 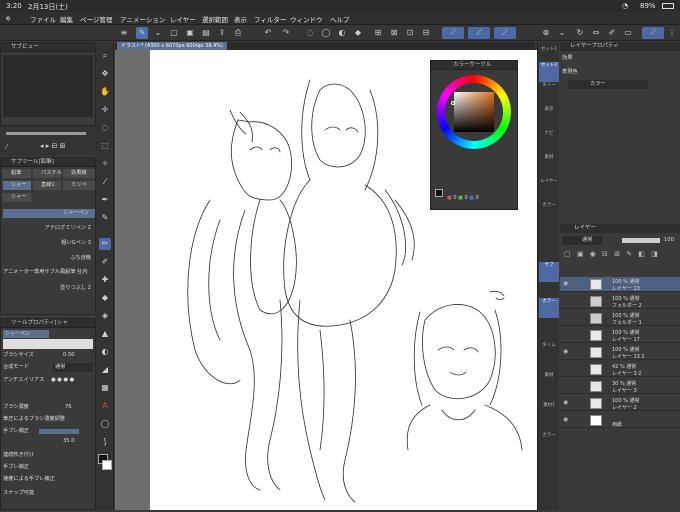 I want to click on more-icon: ⋮, so click(x=672, y=33).